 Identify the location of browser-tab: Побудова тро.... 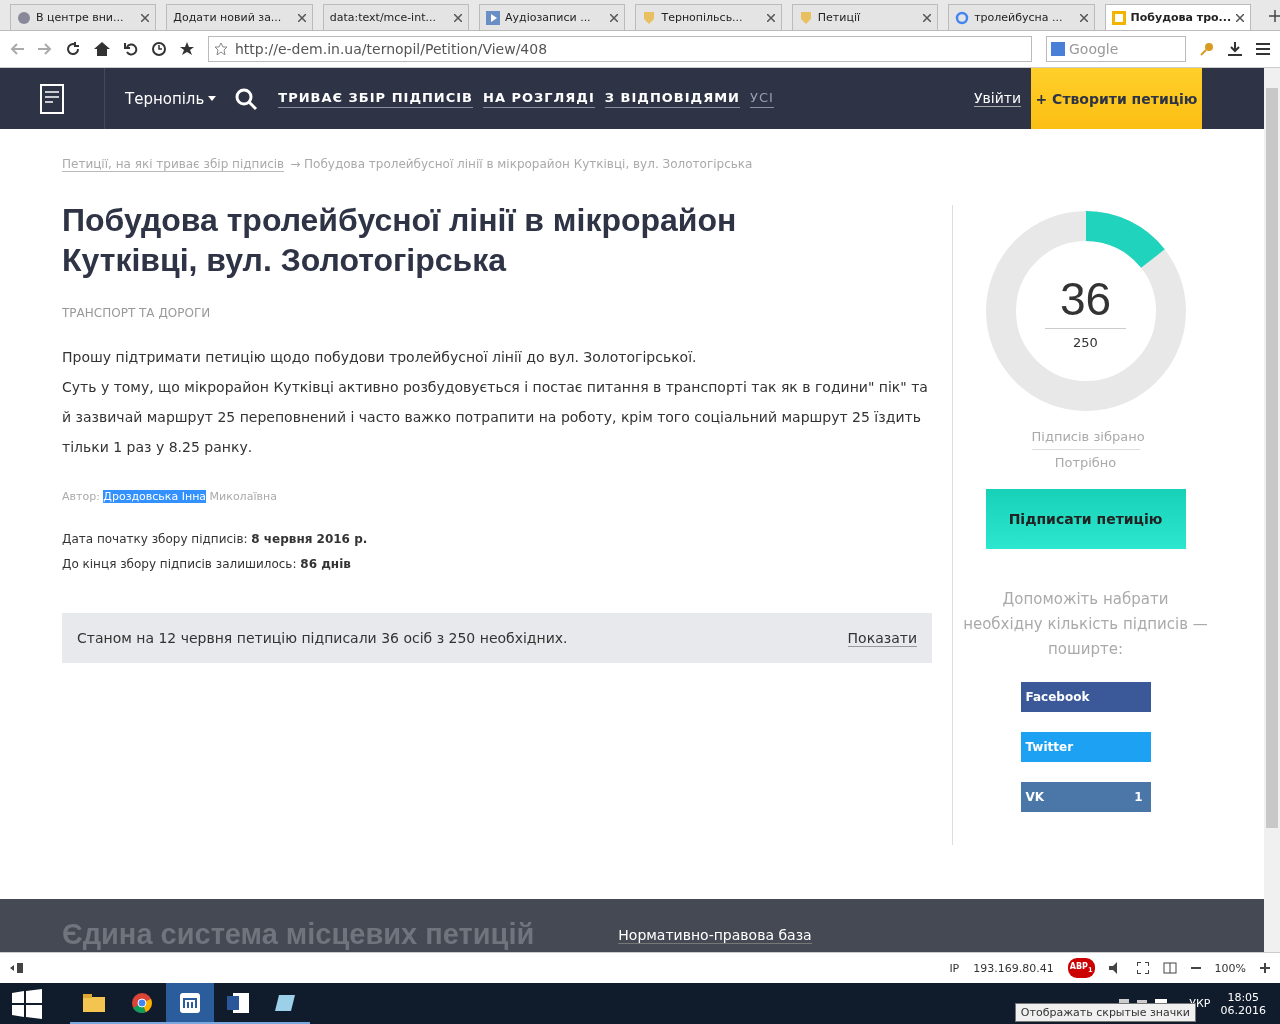
(1178, 17).